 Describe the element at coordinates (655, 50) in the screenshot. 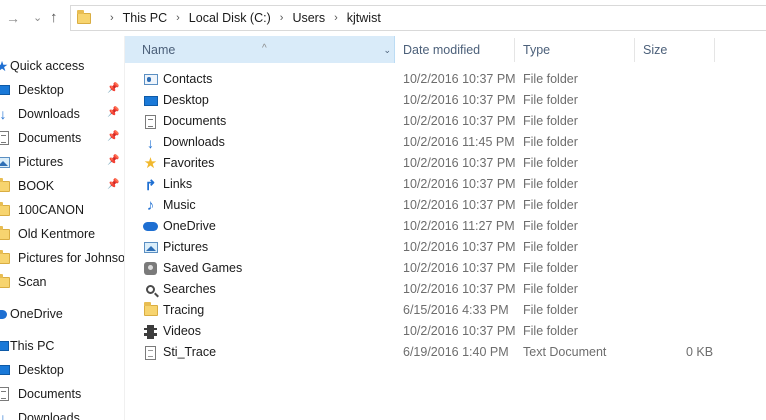

I see `column-header-label: Size` at that location.